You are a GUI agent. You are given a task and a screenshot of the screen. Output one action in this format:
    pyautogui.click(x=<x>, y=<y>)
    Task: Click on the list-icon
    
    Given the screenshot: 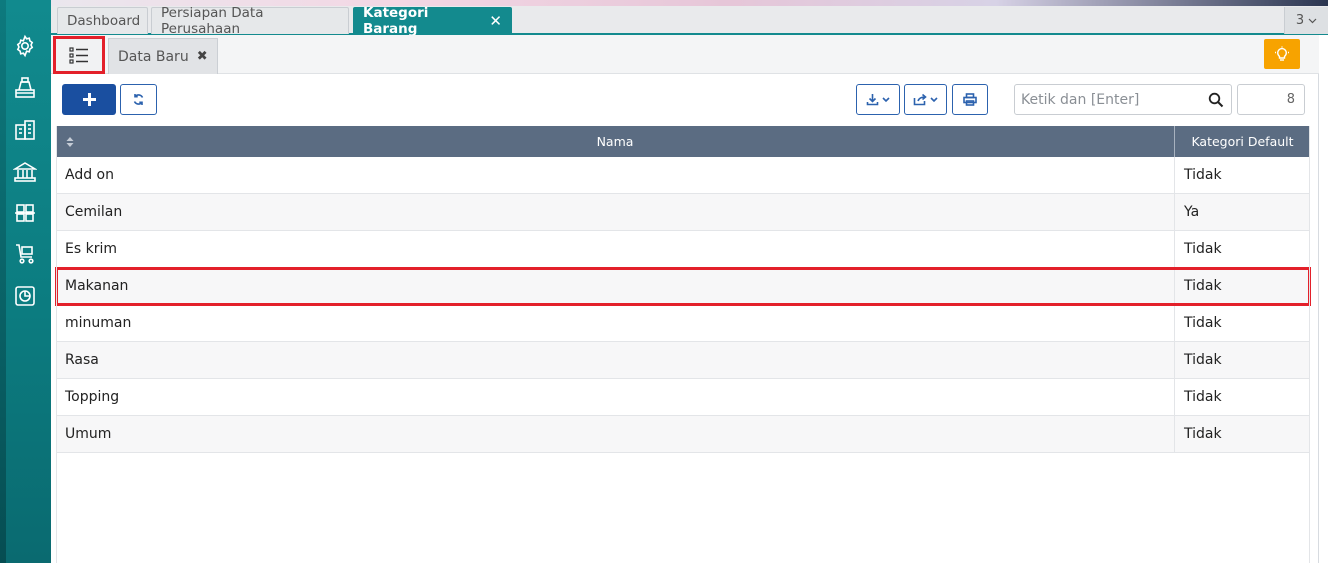 What is the action you would take?
    pyautogui.click(x=78, y=55)
    